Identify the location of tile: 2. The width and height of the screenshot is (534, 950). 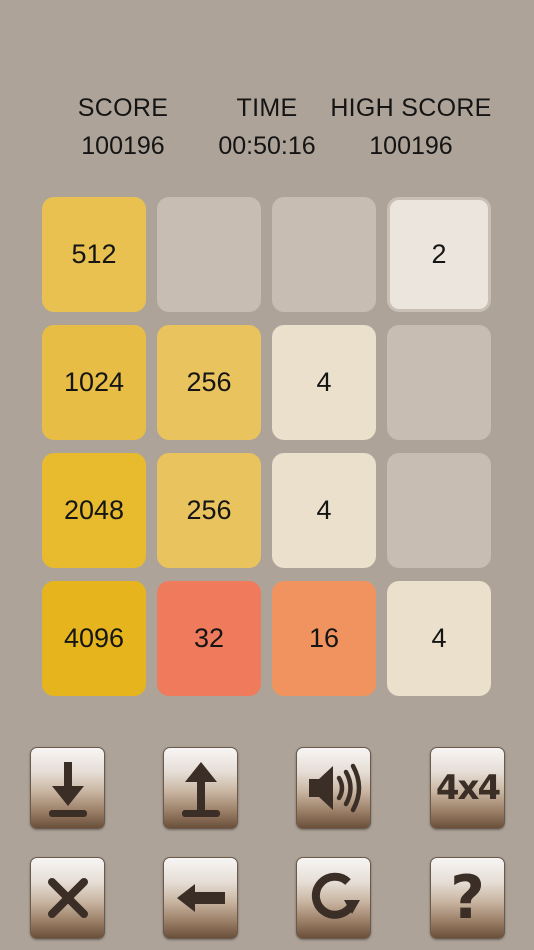
(439, 254).